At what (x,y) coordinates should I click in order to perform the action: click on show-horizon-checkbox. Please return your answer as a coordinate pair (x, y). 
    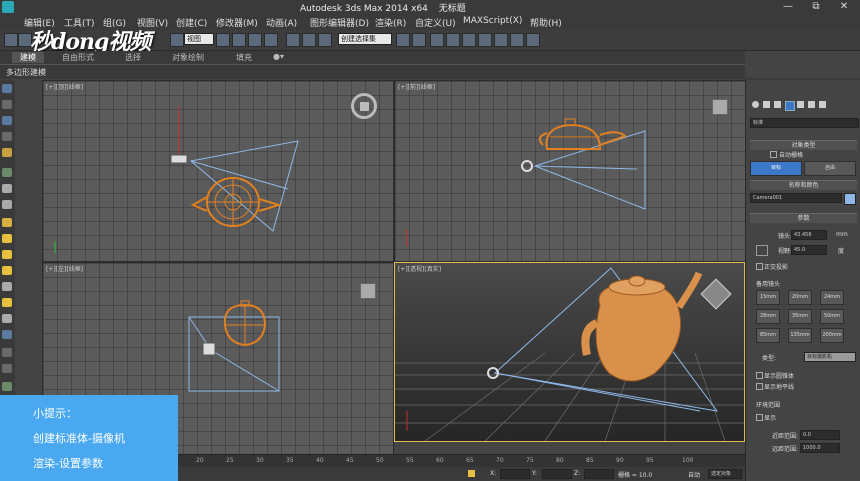
    Looking at the image, I should click on (759, 386).